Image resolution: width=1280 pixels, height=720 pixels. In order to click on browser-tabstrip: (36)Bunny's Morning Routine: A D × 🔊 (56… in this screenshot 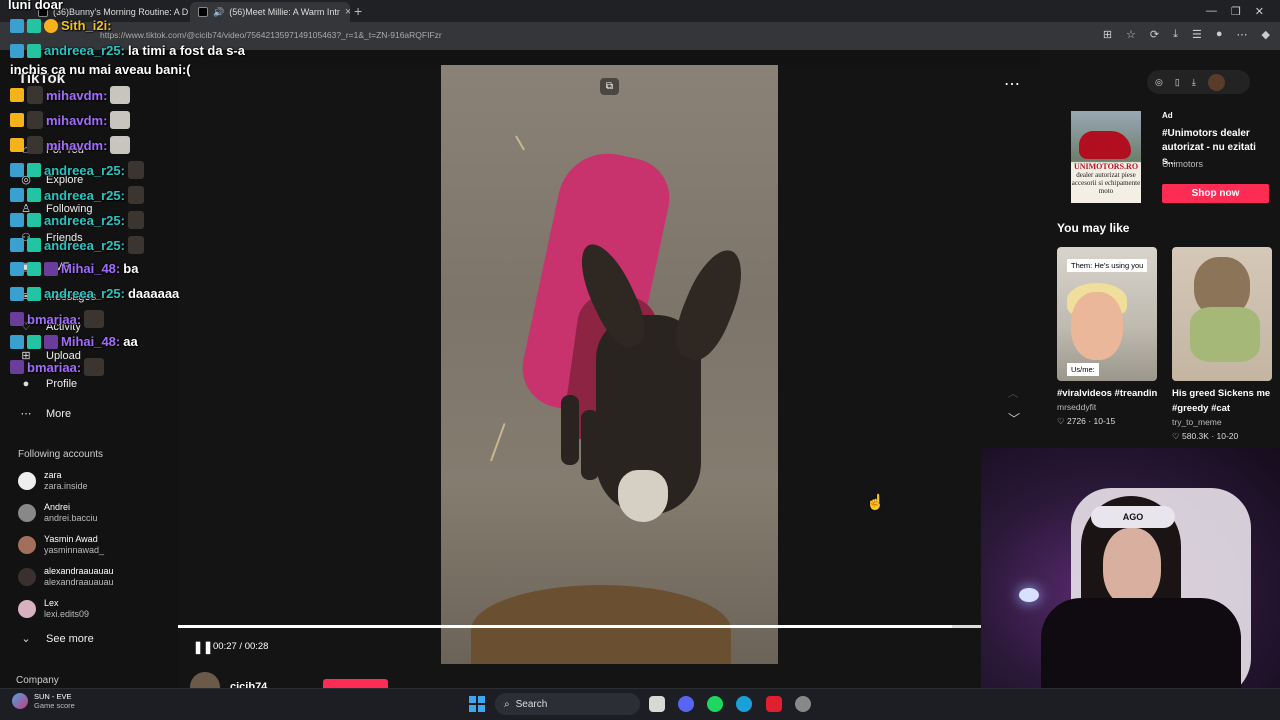, I will do `click(640, 11)`.